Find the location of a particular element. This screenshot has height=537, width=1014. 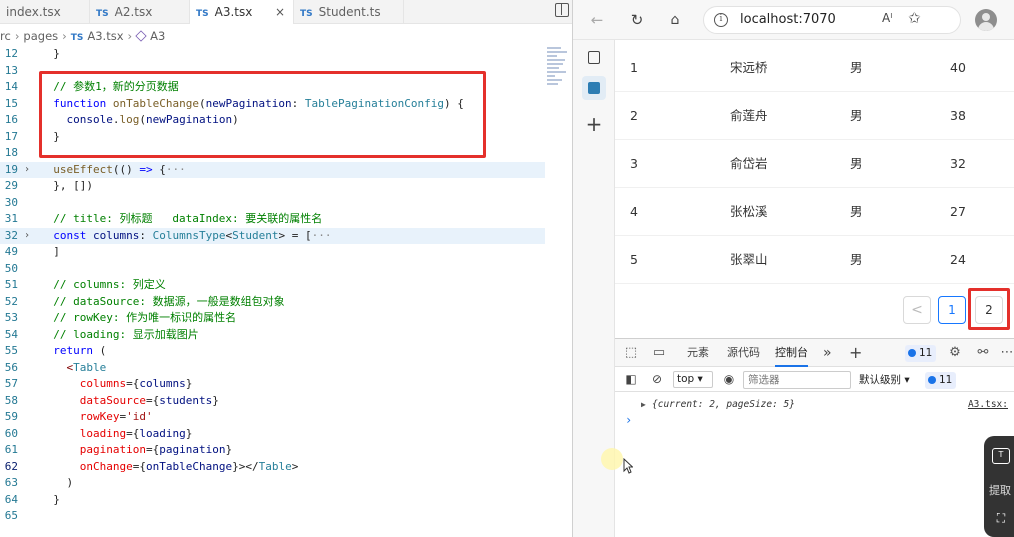

devtools-icon is located at coordinates (594, 88).